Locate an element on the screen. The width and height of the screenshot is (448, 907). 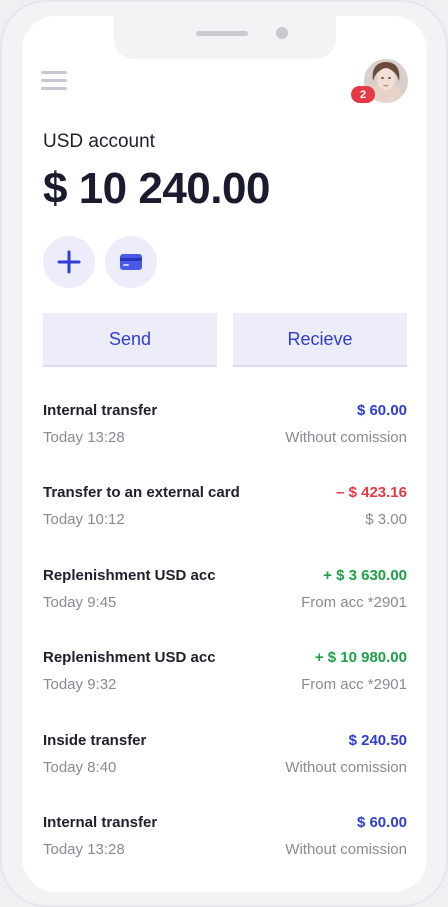
transaction-time: Today 9:45 is located at coordinates (80, 602).